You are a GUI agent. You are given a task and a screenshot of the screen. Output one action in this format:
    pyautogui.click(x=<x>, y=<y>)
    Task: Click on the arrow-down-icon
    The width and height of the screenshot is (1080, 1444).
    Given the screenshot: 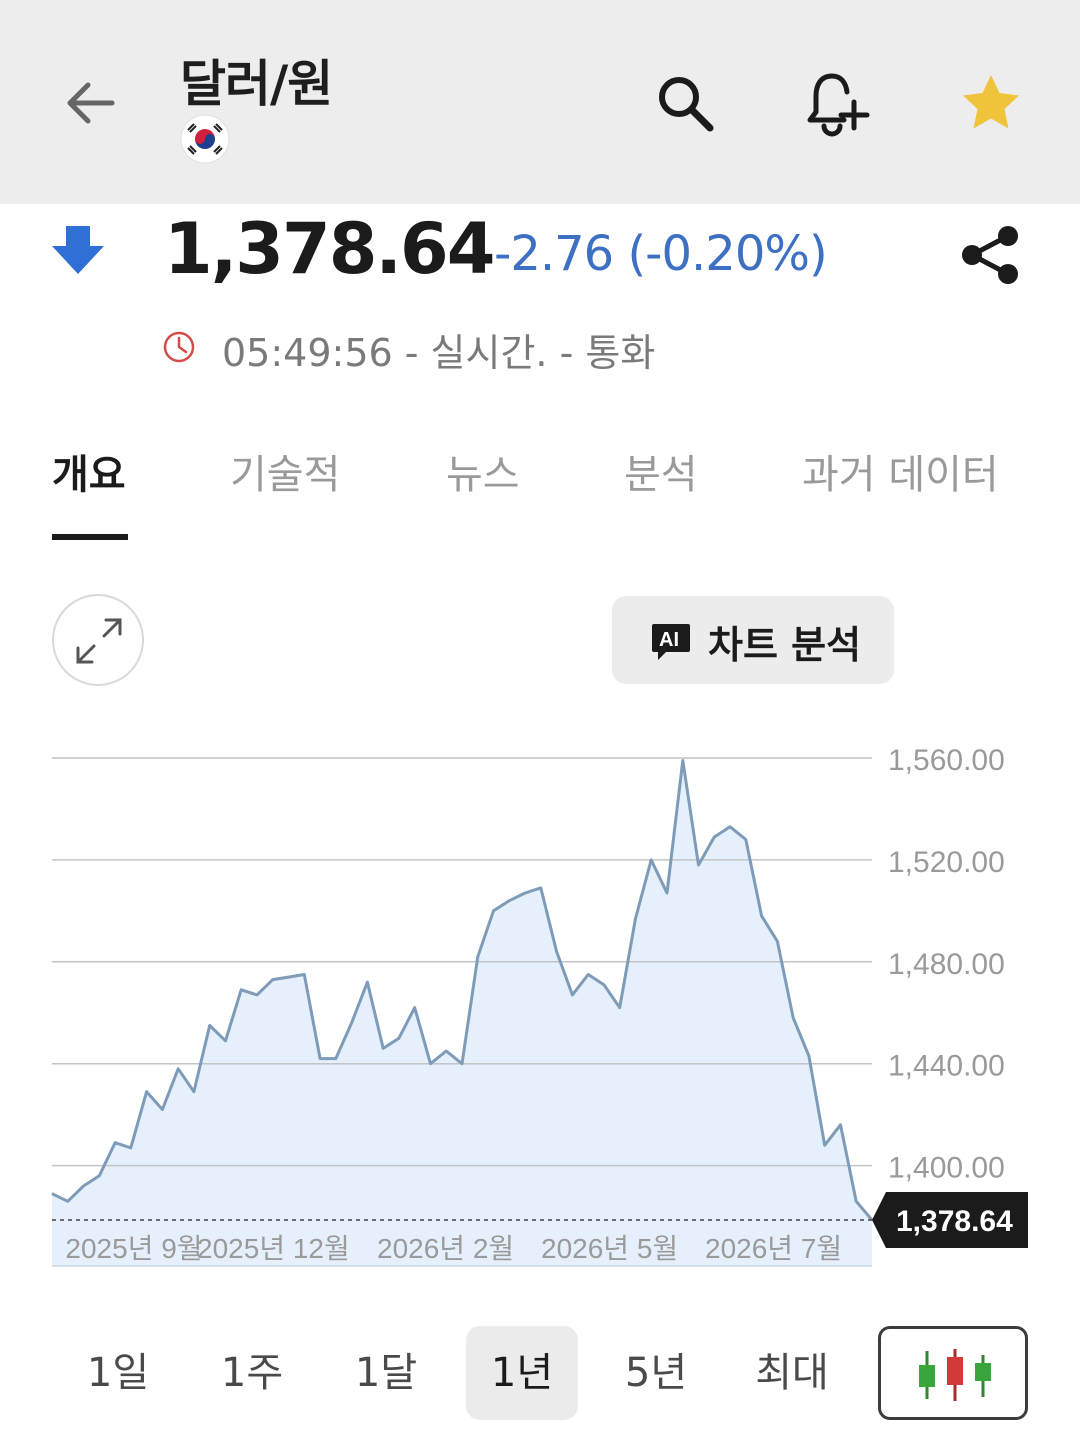 What is the action you would take?
    pyautogui.click(x=78, y=250)
    